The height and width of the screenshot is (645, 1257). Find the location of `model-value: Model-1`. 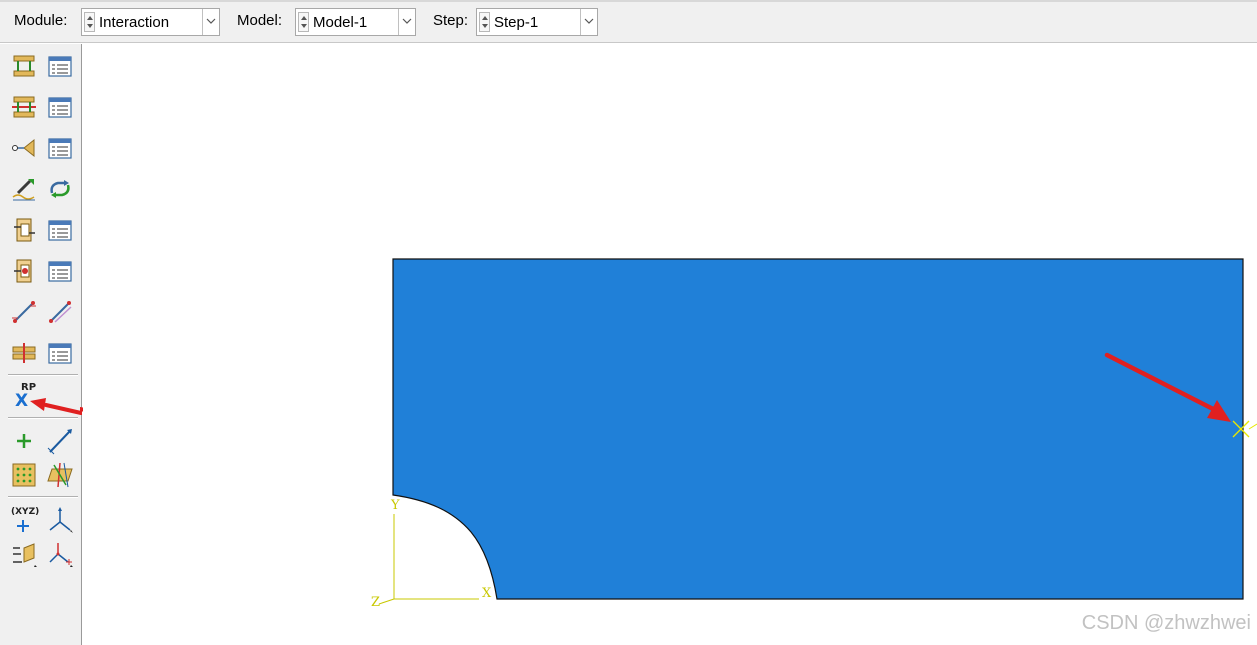

model-value: Model-1 is located at coordinates (340, 22).